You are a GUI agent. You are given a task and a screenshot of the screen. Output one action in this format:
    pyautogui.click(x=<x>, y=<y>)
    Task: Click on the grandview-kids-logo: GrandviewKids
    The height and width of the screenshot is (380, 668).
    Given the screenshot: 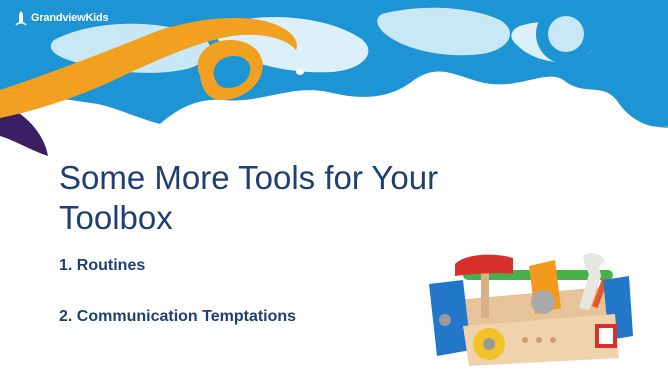 What is the action you would take?
    pyautogui.click(x=61, y=18)
    